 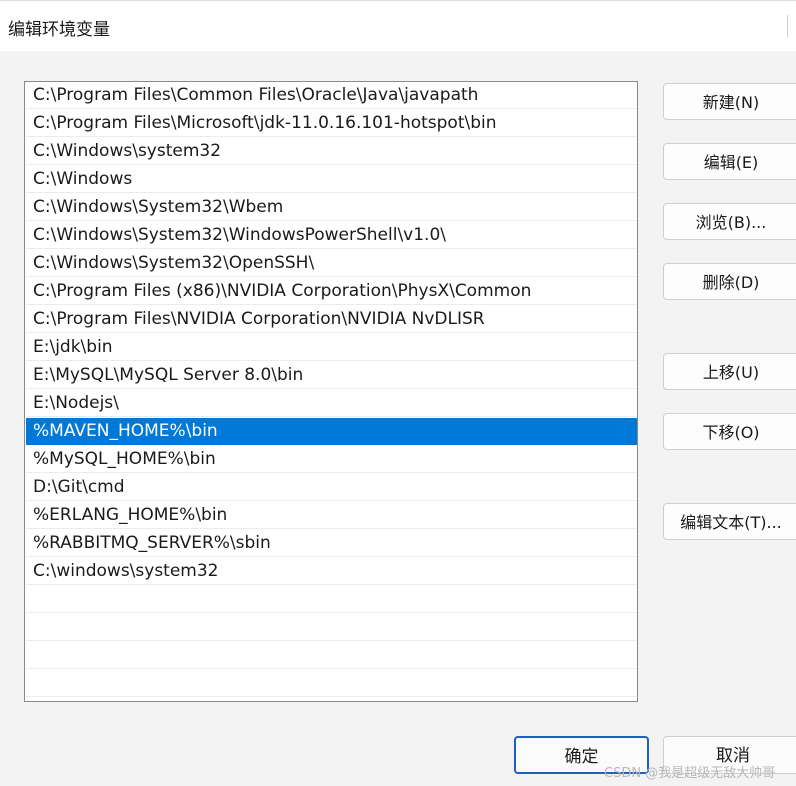 What do you see at coordinates (729, 161) in the screenshot?
I see `edit-button: 编辑(E)` at bounding box center [729, 161].